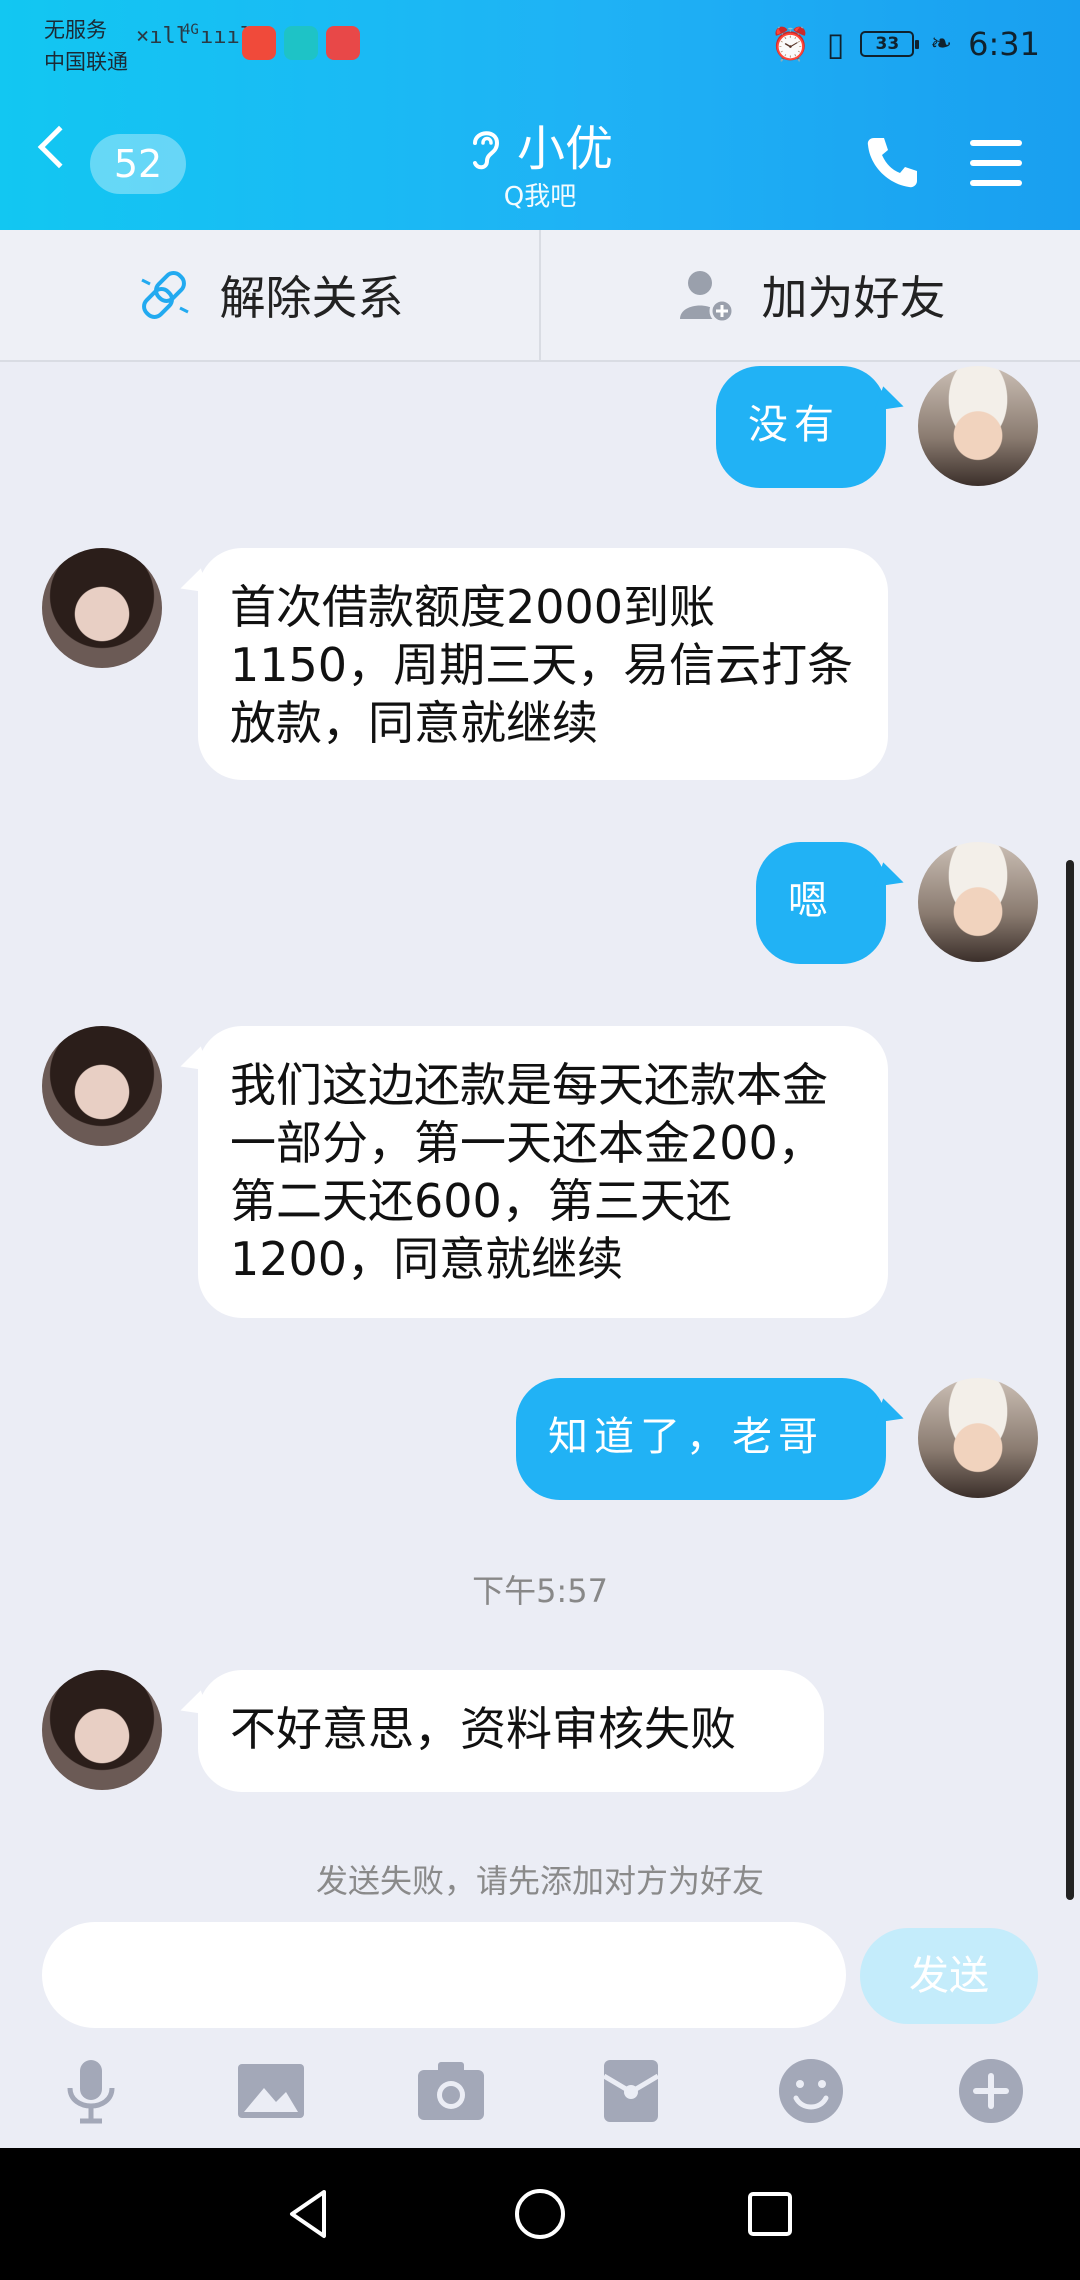  Describe the element at coordinates (701, 1439) in the screenshot. I see `message-bubble-self: 知道了，老哥` at that location.